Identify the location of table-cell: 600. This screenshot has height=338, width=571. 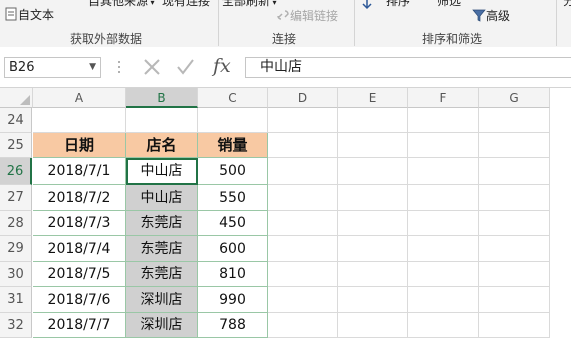
(233, 249).